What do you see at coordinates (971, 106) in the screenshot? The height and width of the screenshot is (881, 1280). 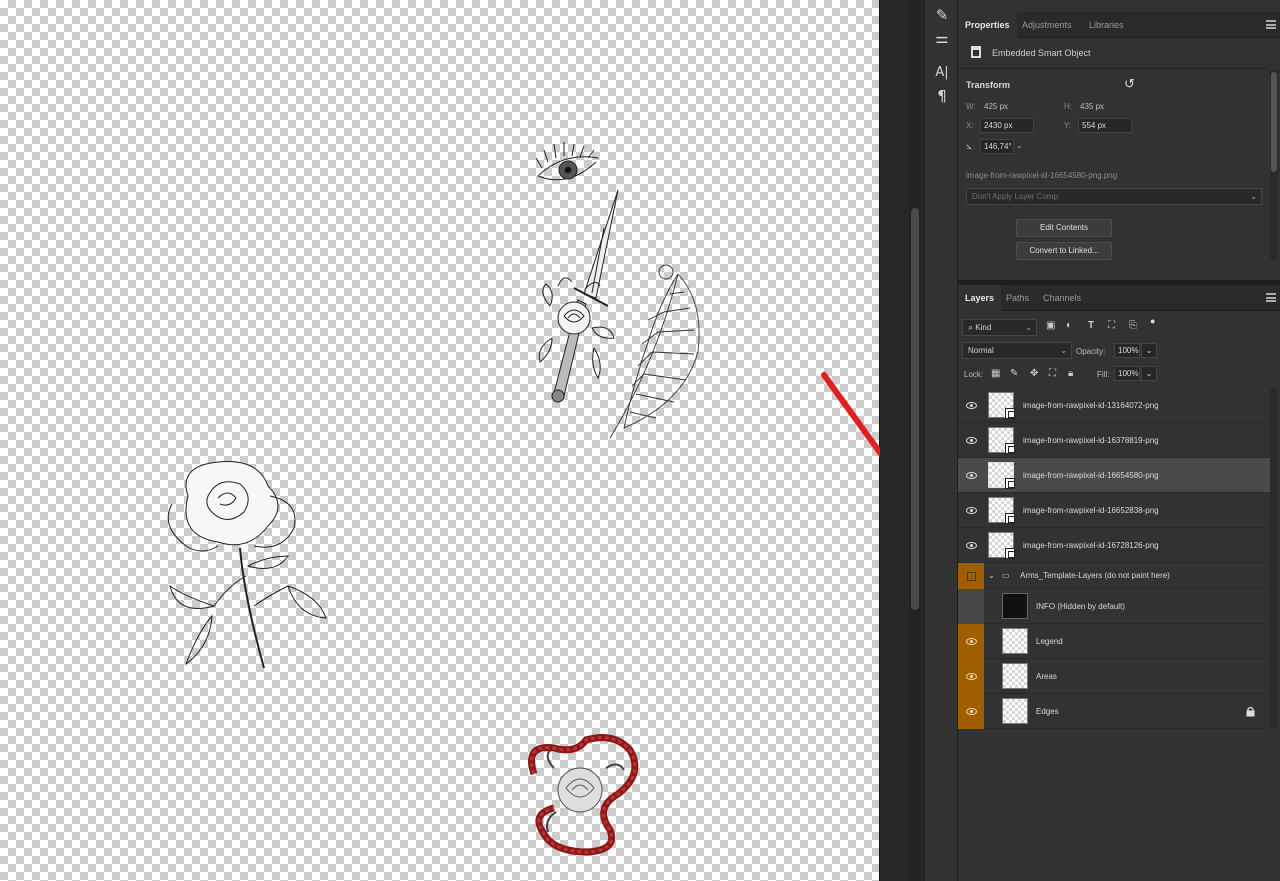 I see `width-label: W:` at bounding box center [971, 106].